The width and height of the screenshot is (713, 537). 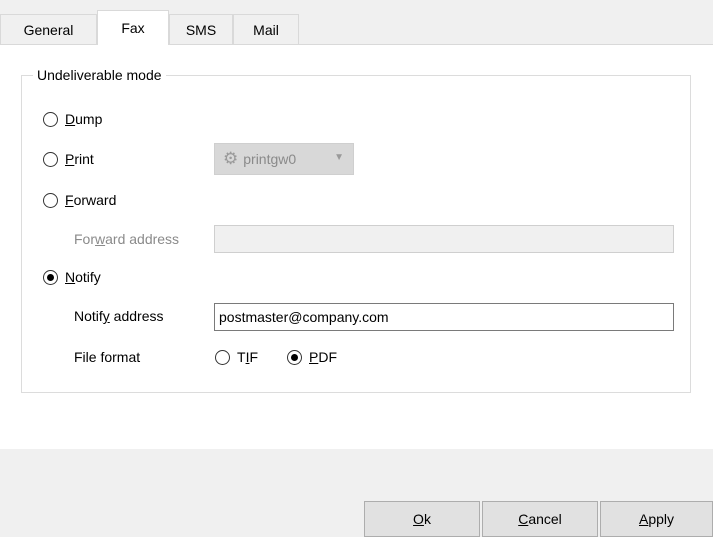 I want to click on tab-fax: Fax, so click(x=133, y=27).